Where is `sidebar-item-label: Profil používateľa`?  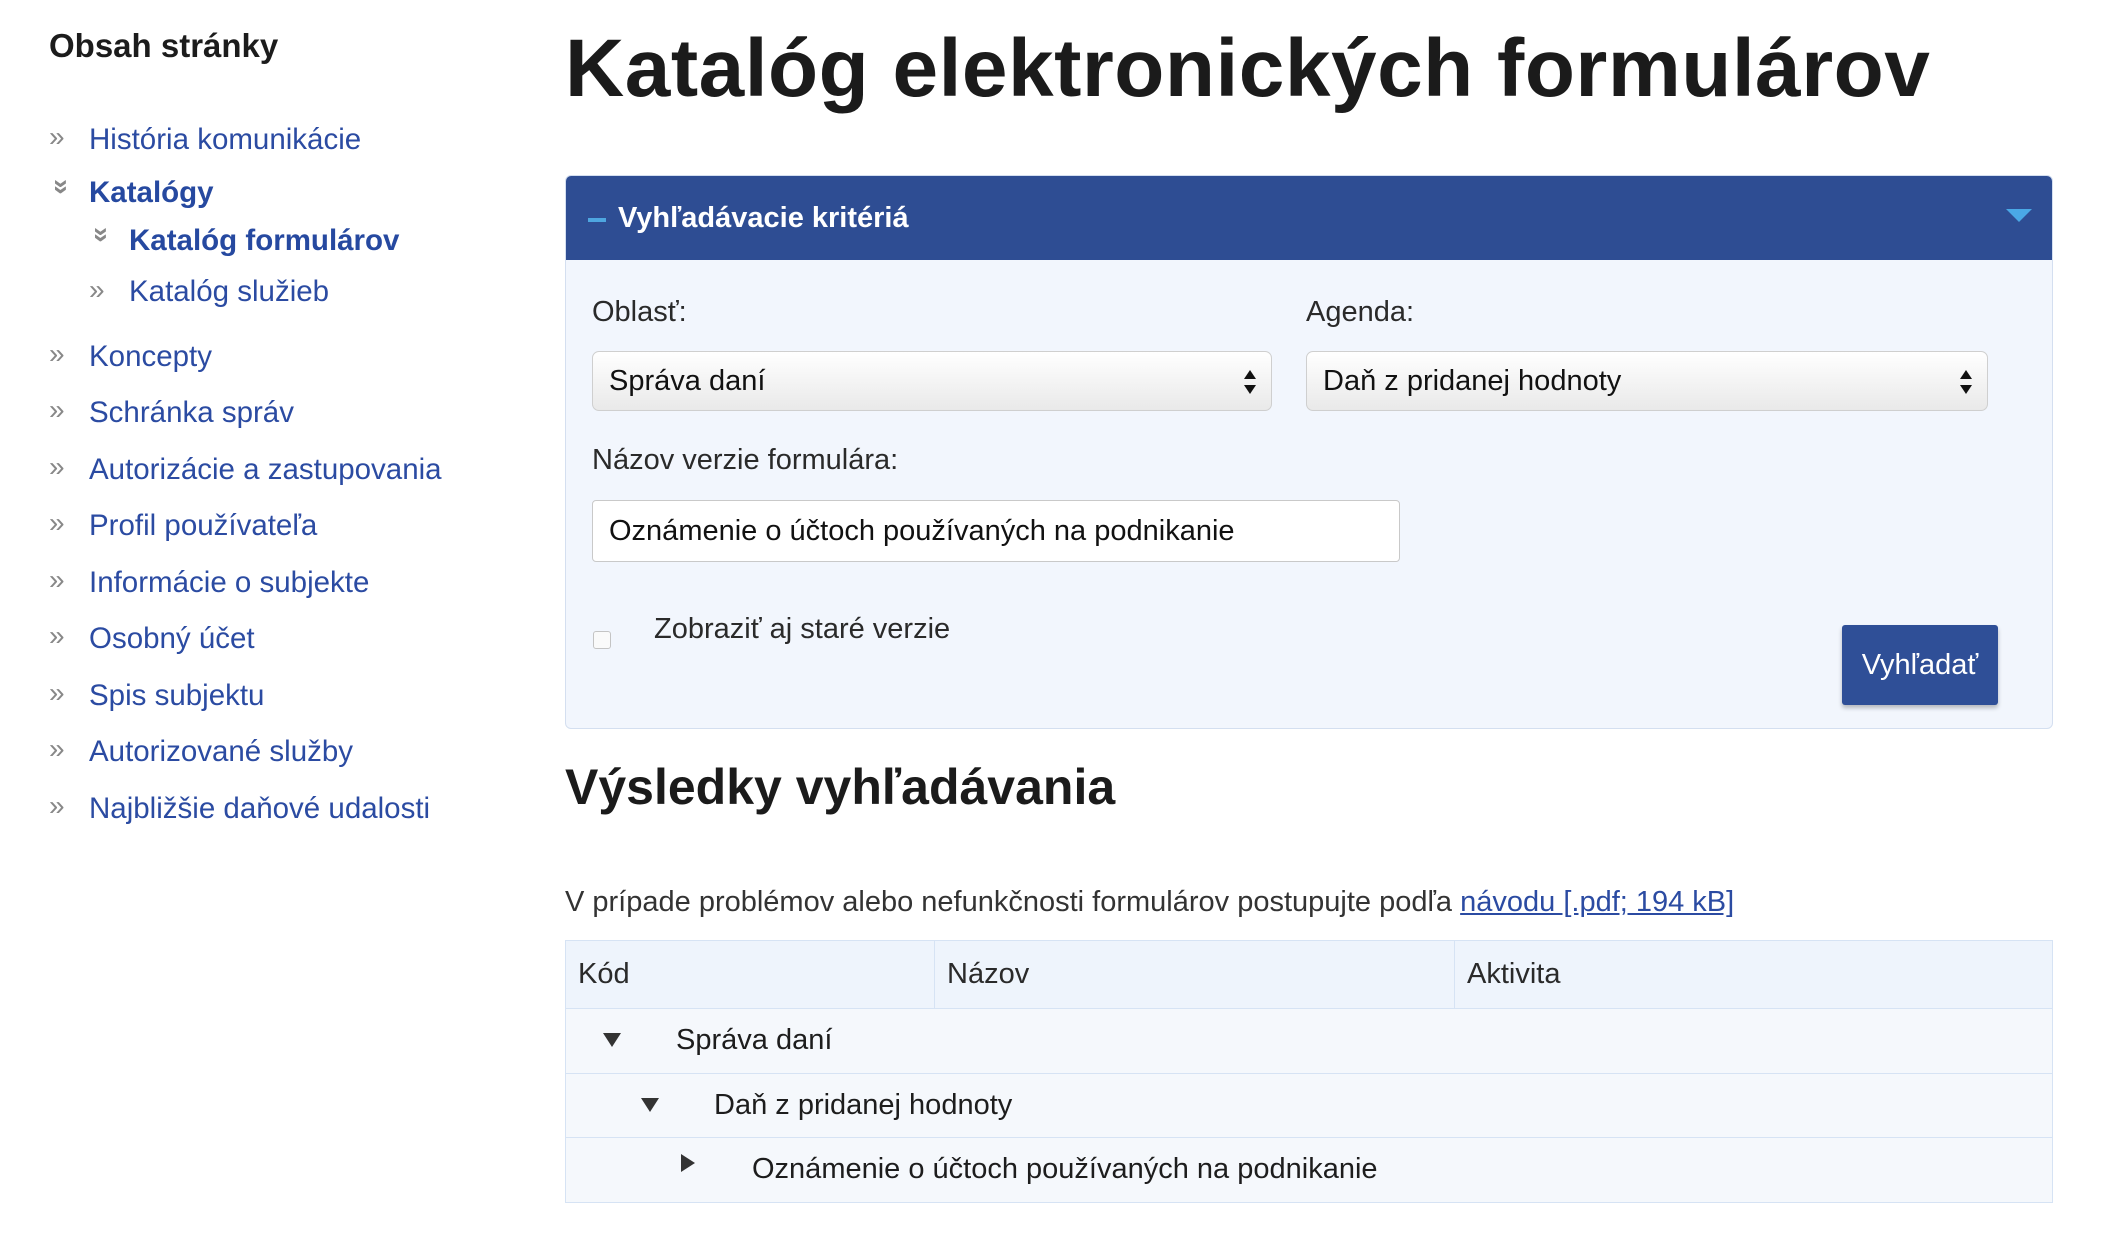 sidebar-item-label: Profil používateľa is located at coordinates (203, 525).